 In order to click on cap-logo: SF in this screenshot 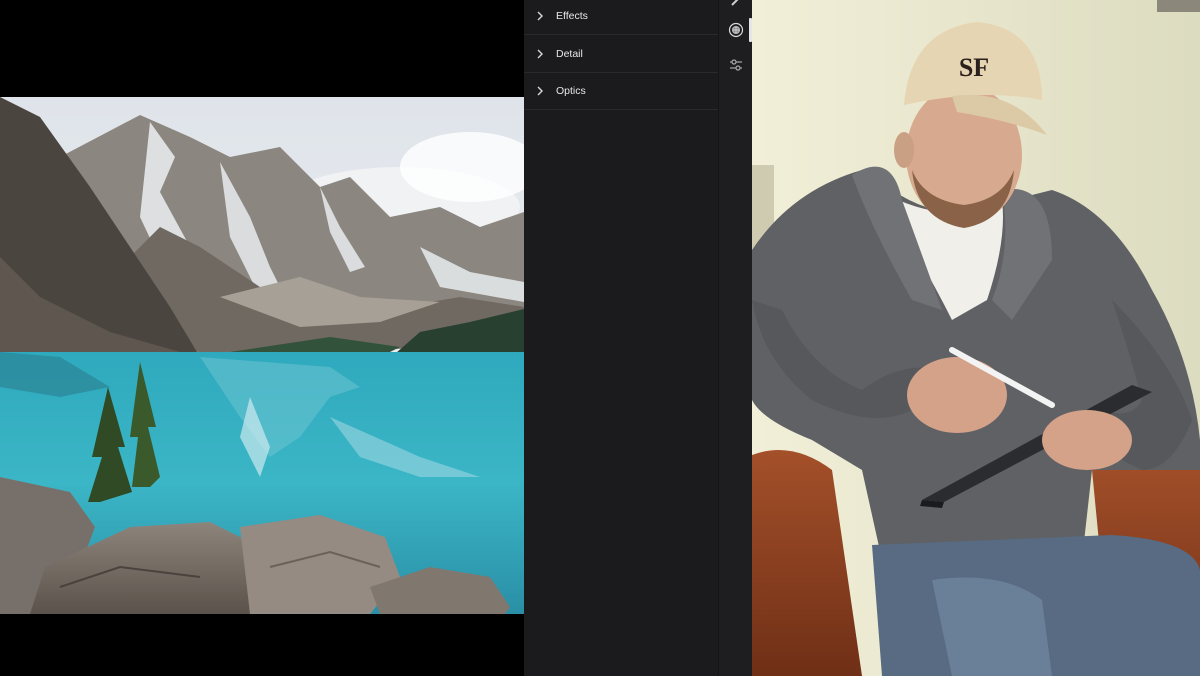, I will do `click(974, 67)`.